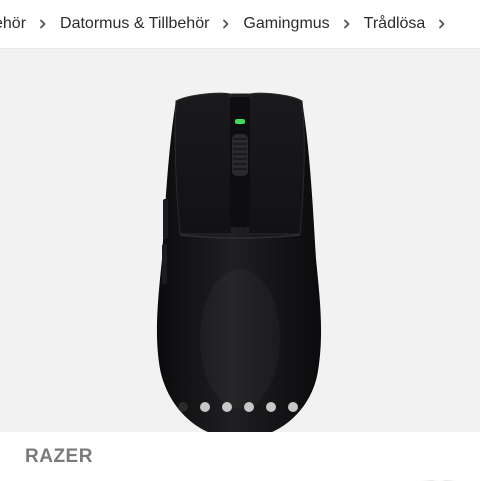  What do you see at coordinates (395, 24) in the screenshot?
I see `breadcrumb-item-wireless: Trådlösa` at bounding box center [395, 24].